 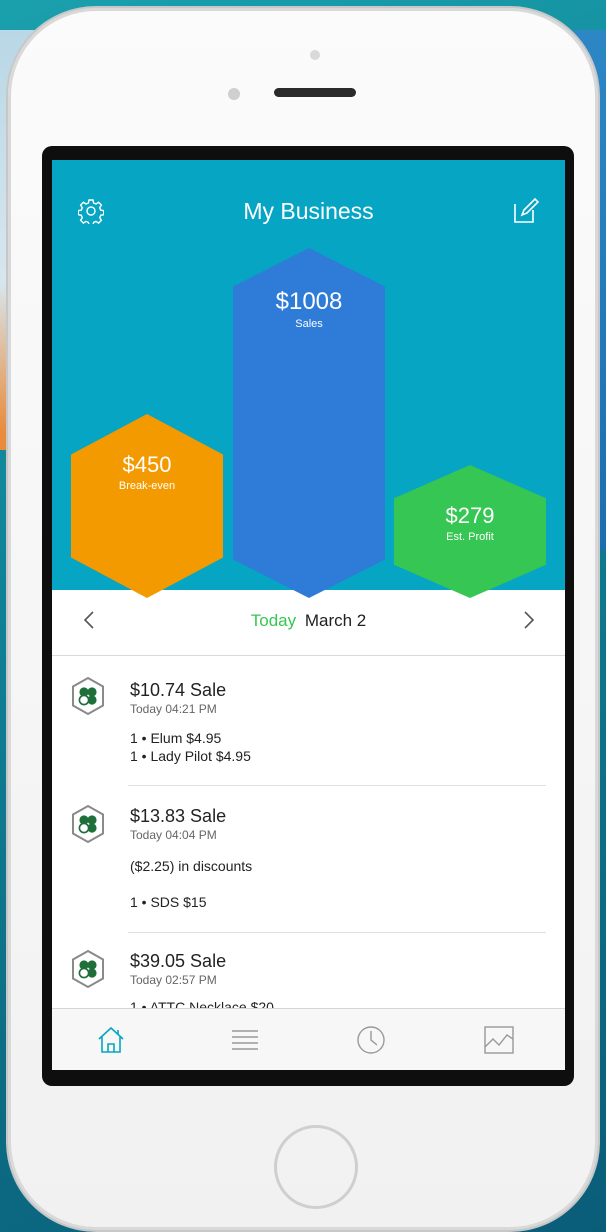 I want to click on home-button, so click(x=316, y=1167).